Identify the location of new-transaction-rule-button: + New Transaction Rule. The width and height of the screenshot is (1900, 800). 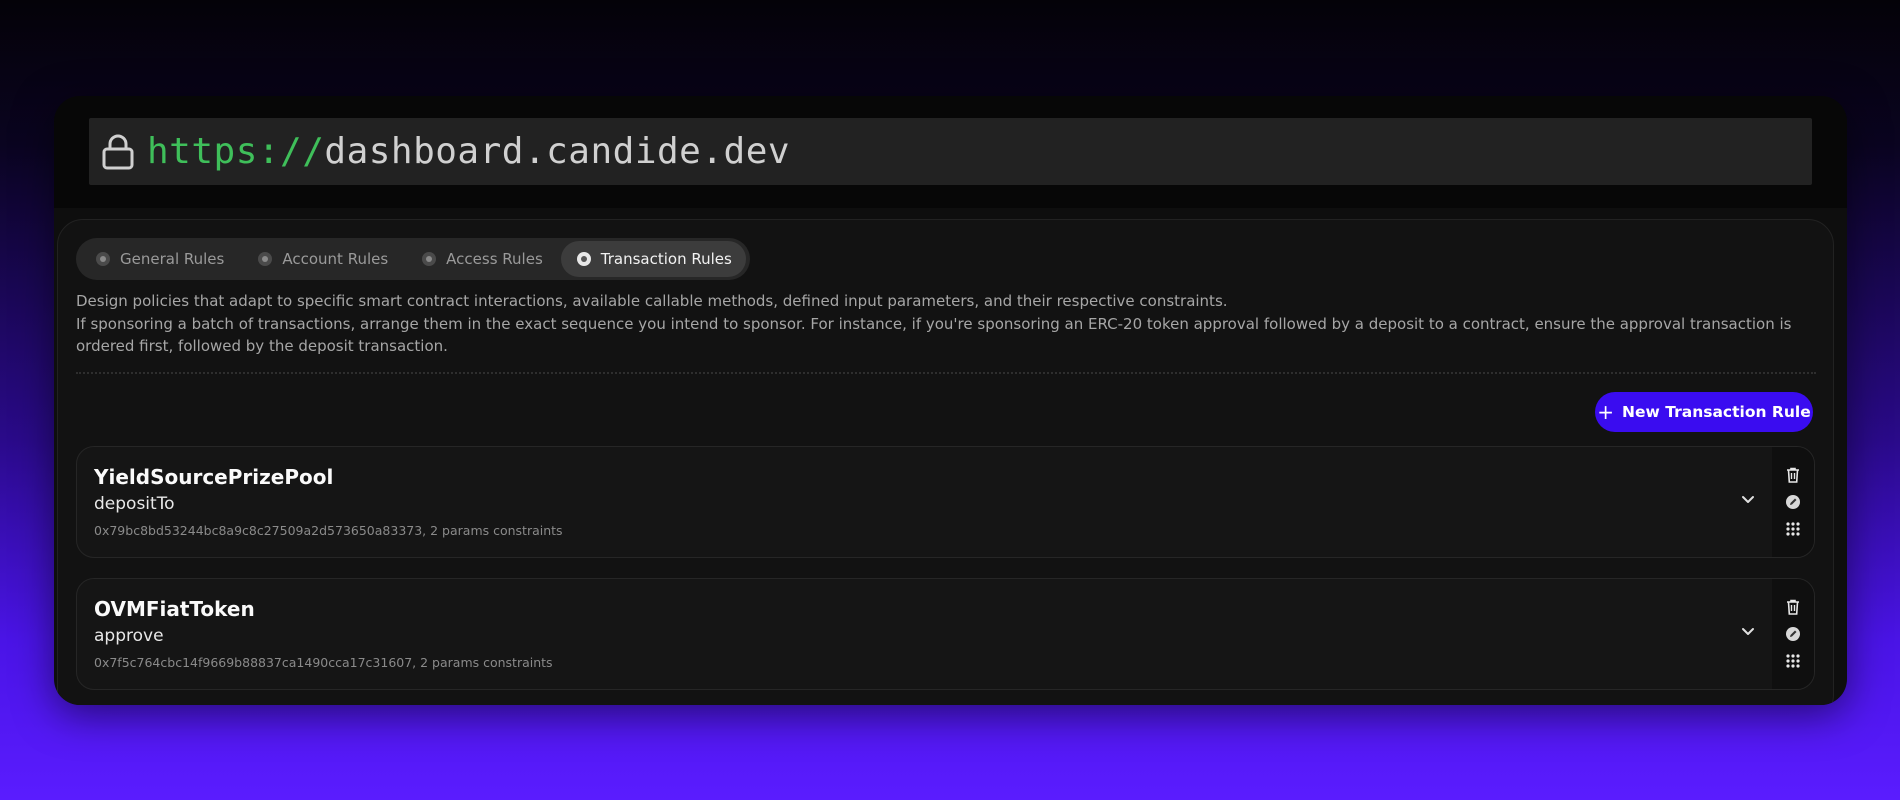
(1704, 412).